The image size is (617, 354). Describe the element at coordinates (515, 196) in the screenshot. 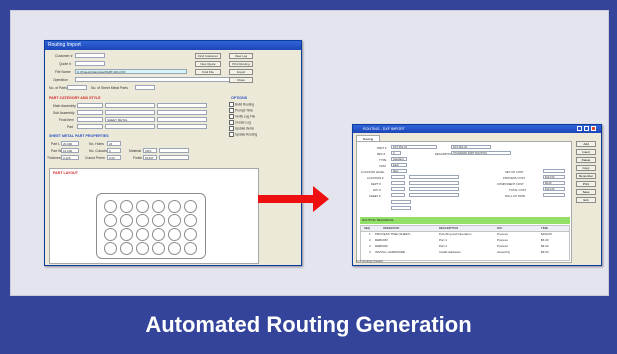

I see `er-label-rollup-date: ROLL-UP DATE` at that location.